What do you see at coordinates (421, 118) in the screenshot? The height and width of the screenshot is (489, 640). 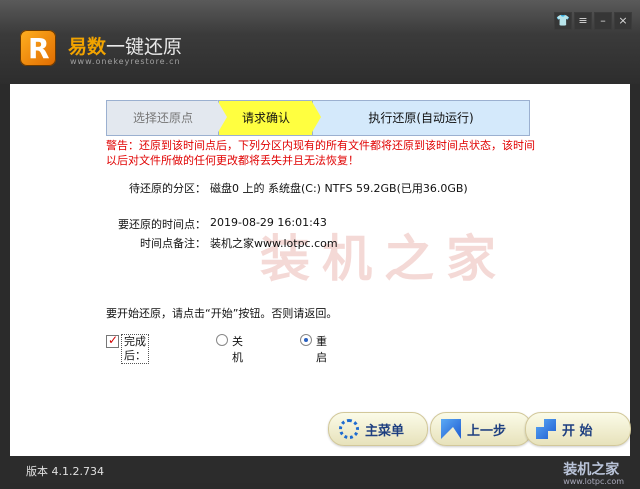 I see `step-execute-restore: 执行还原(自动运行)` at bounding box center [421, 118].